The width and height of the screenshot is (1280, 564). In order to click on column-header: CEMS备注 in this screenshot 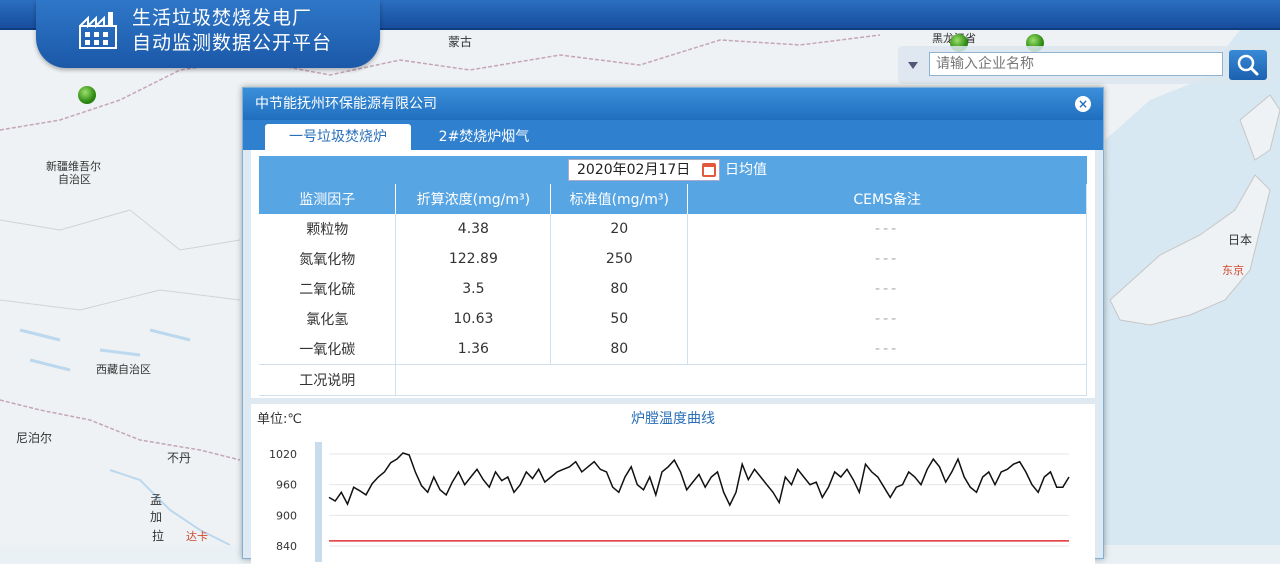, I will do `click(887, 199)`.